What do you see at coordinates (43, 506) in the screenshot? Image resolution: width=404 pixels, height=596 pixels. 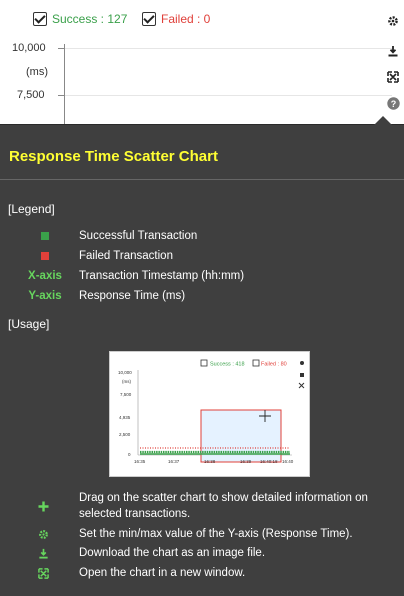 I see `plus-icon` at bounding box center [43, 506].